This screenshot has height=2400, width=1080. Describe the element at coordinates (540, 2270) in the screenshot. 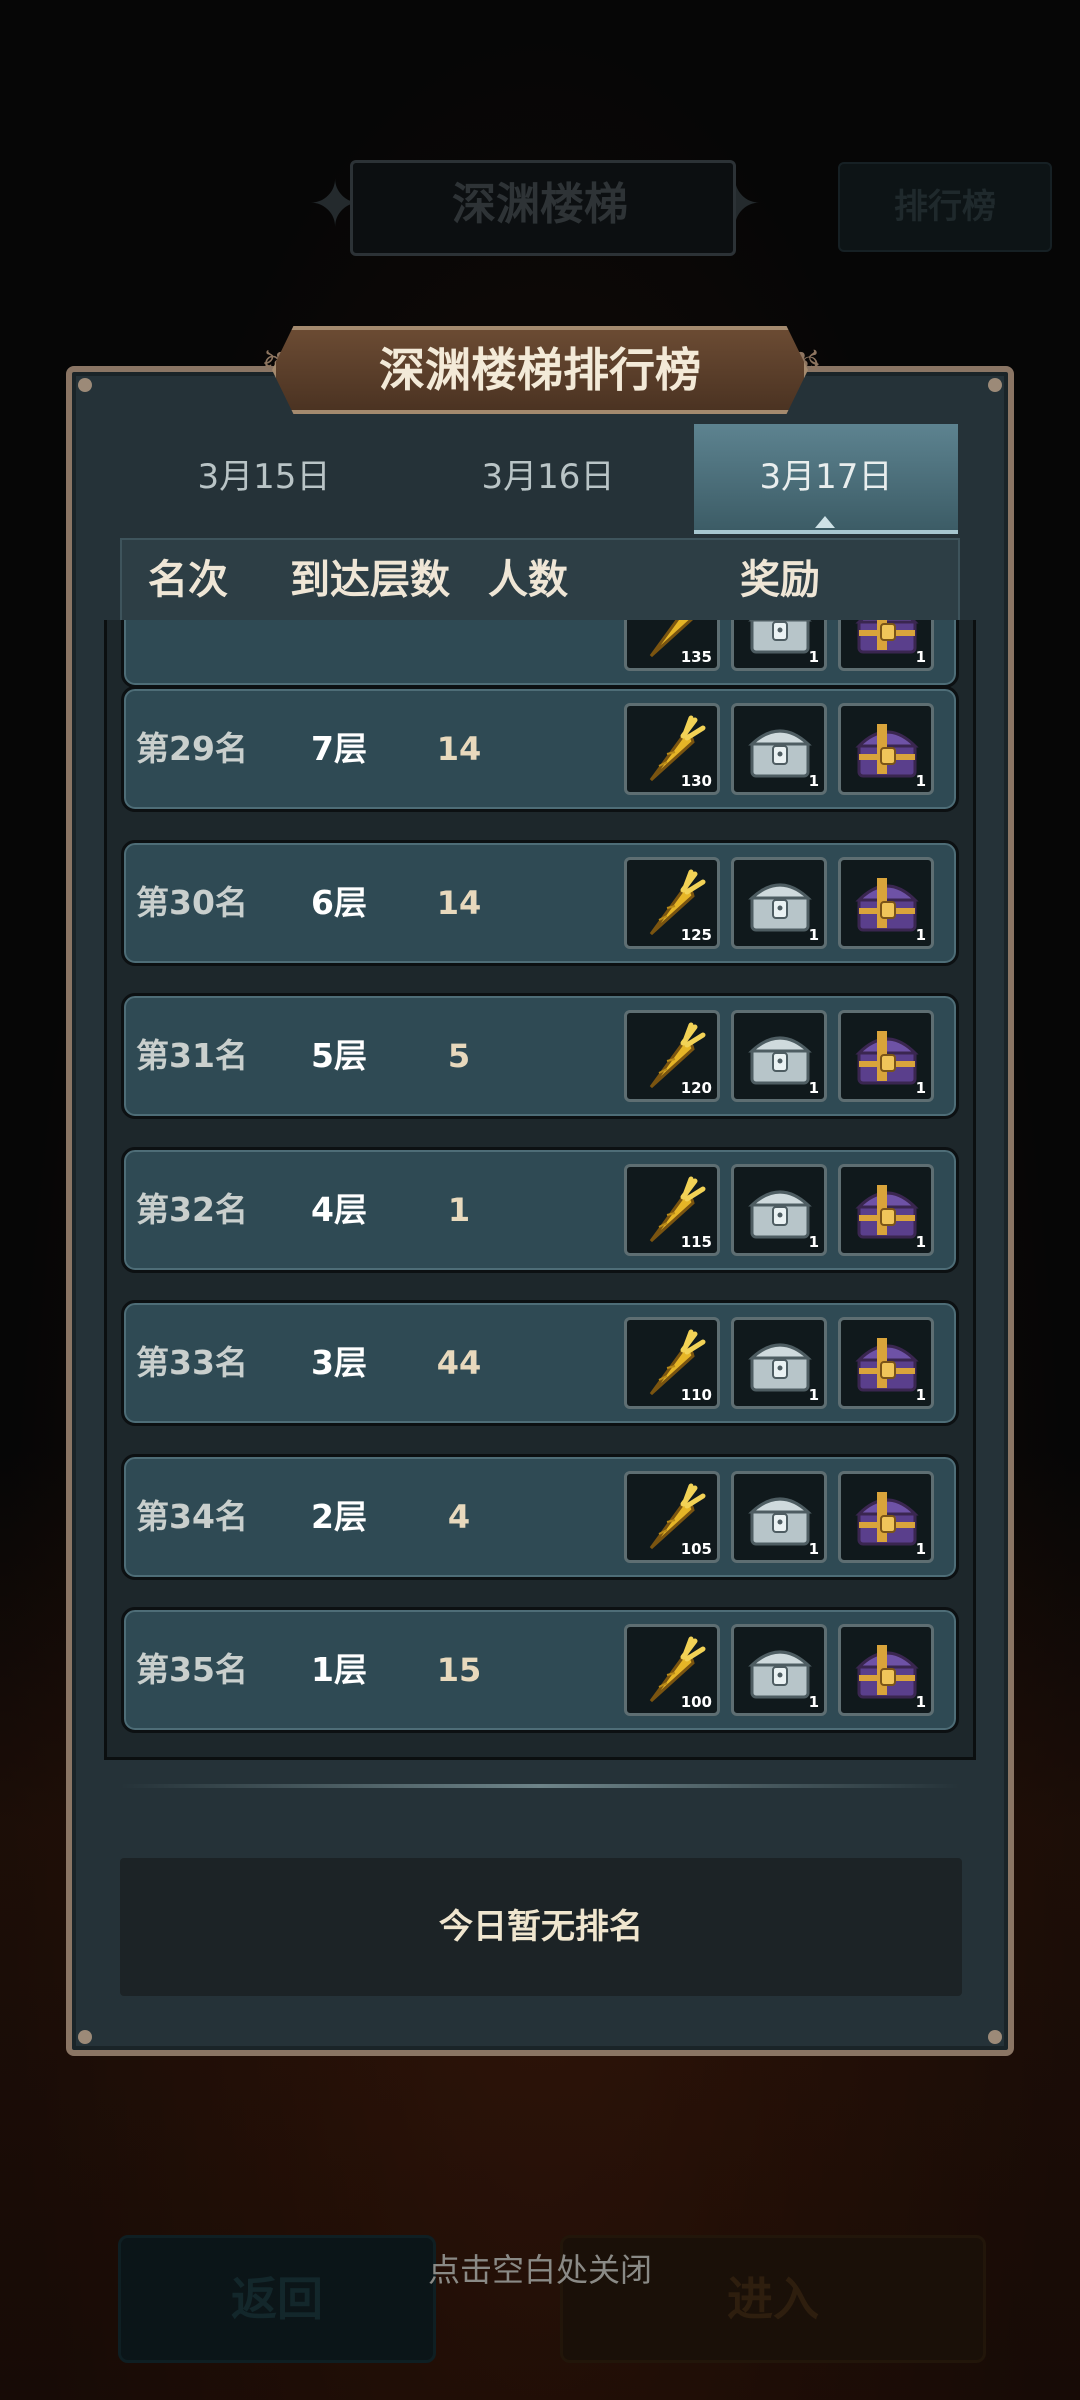

I see `close-hint: 点击空白处关闭` at that location.